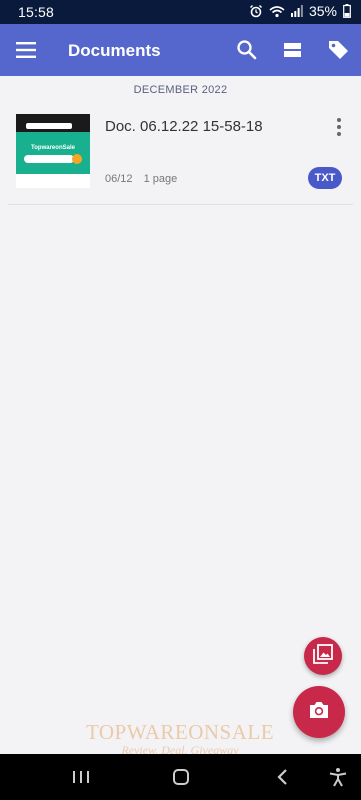 This screenshot has height=800, width=361. Describe the element at coordinates (293, 50) in the screenshot. I see `view-layout-icon` at that location.